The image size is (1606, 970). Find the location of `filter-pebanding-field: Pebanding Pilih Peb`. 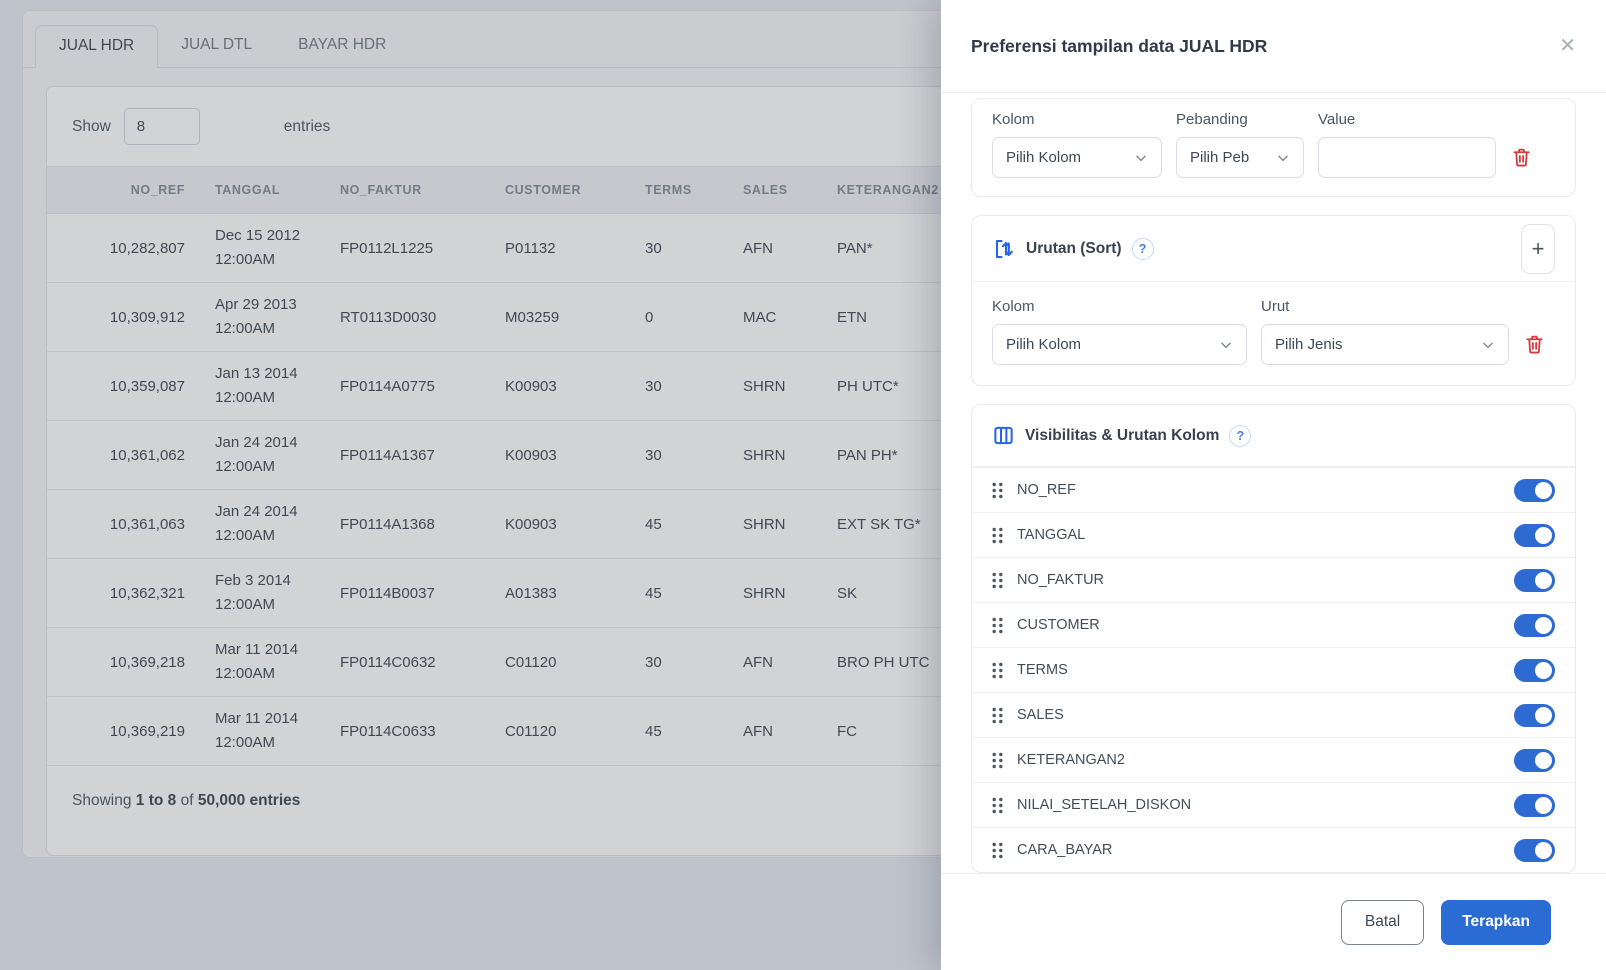

filter-pebanding-field: Pebanding Pilih Peb is located at coordinates (1240, 144).